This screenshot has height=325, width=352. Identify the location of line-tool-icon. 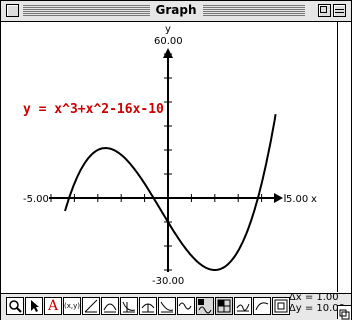
(91, 306).